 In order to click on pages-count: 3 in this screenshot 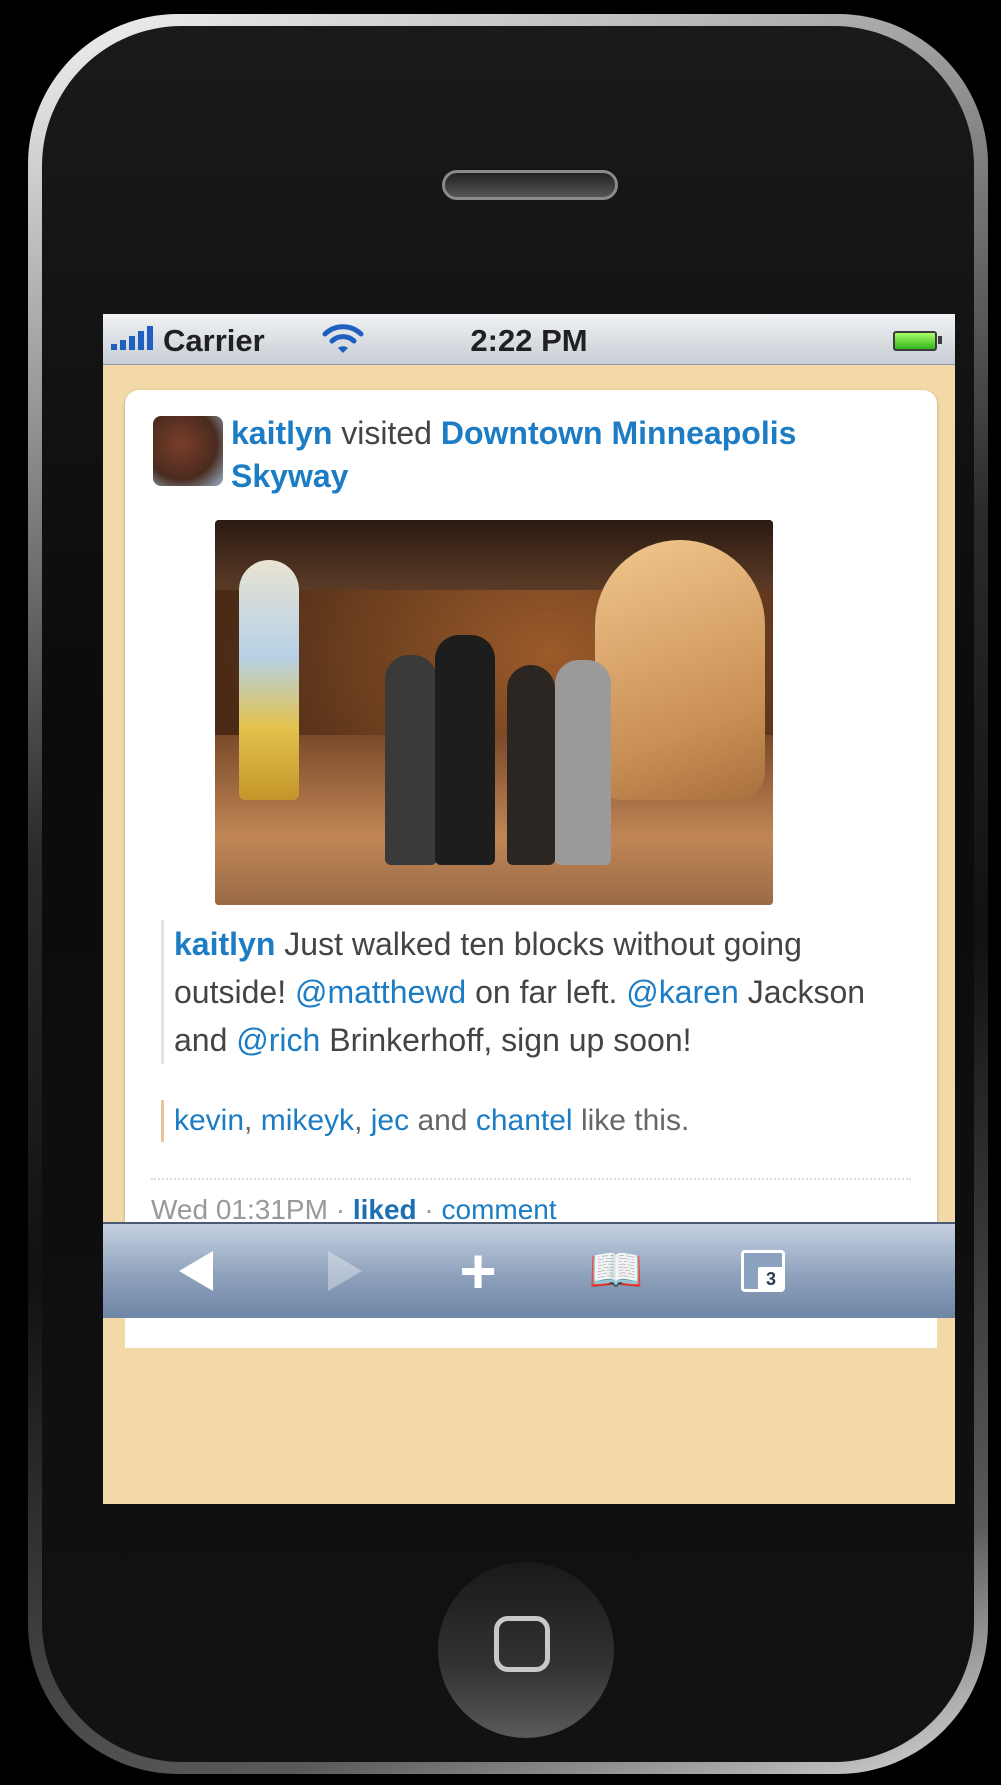, I will do `click(771, 1279)`.